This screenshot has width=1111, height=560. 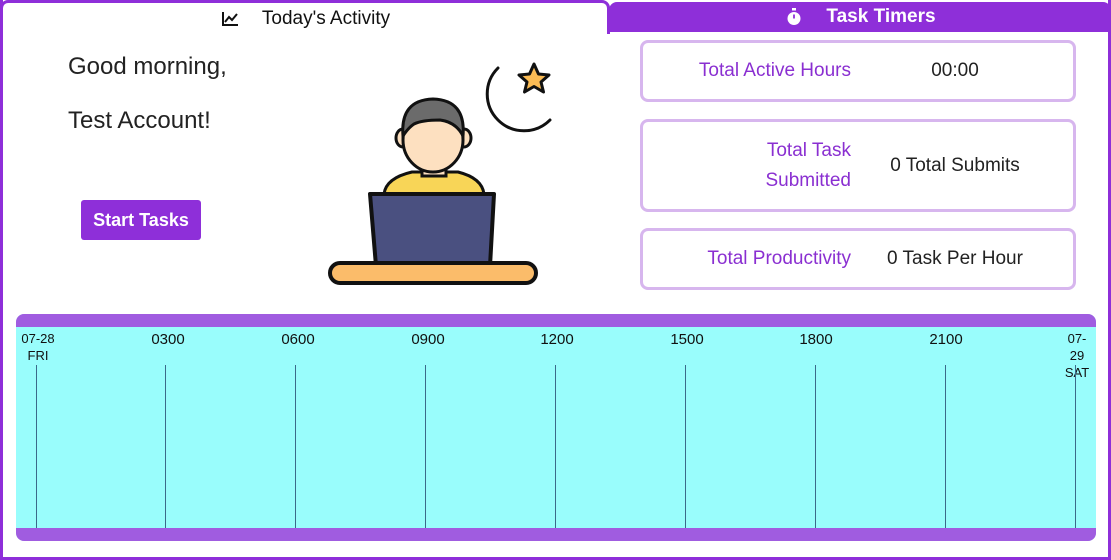 I want to click on timeline-hour-label: 1200, so click(x=557, y=339).